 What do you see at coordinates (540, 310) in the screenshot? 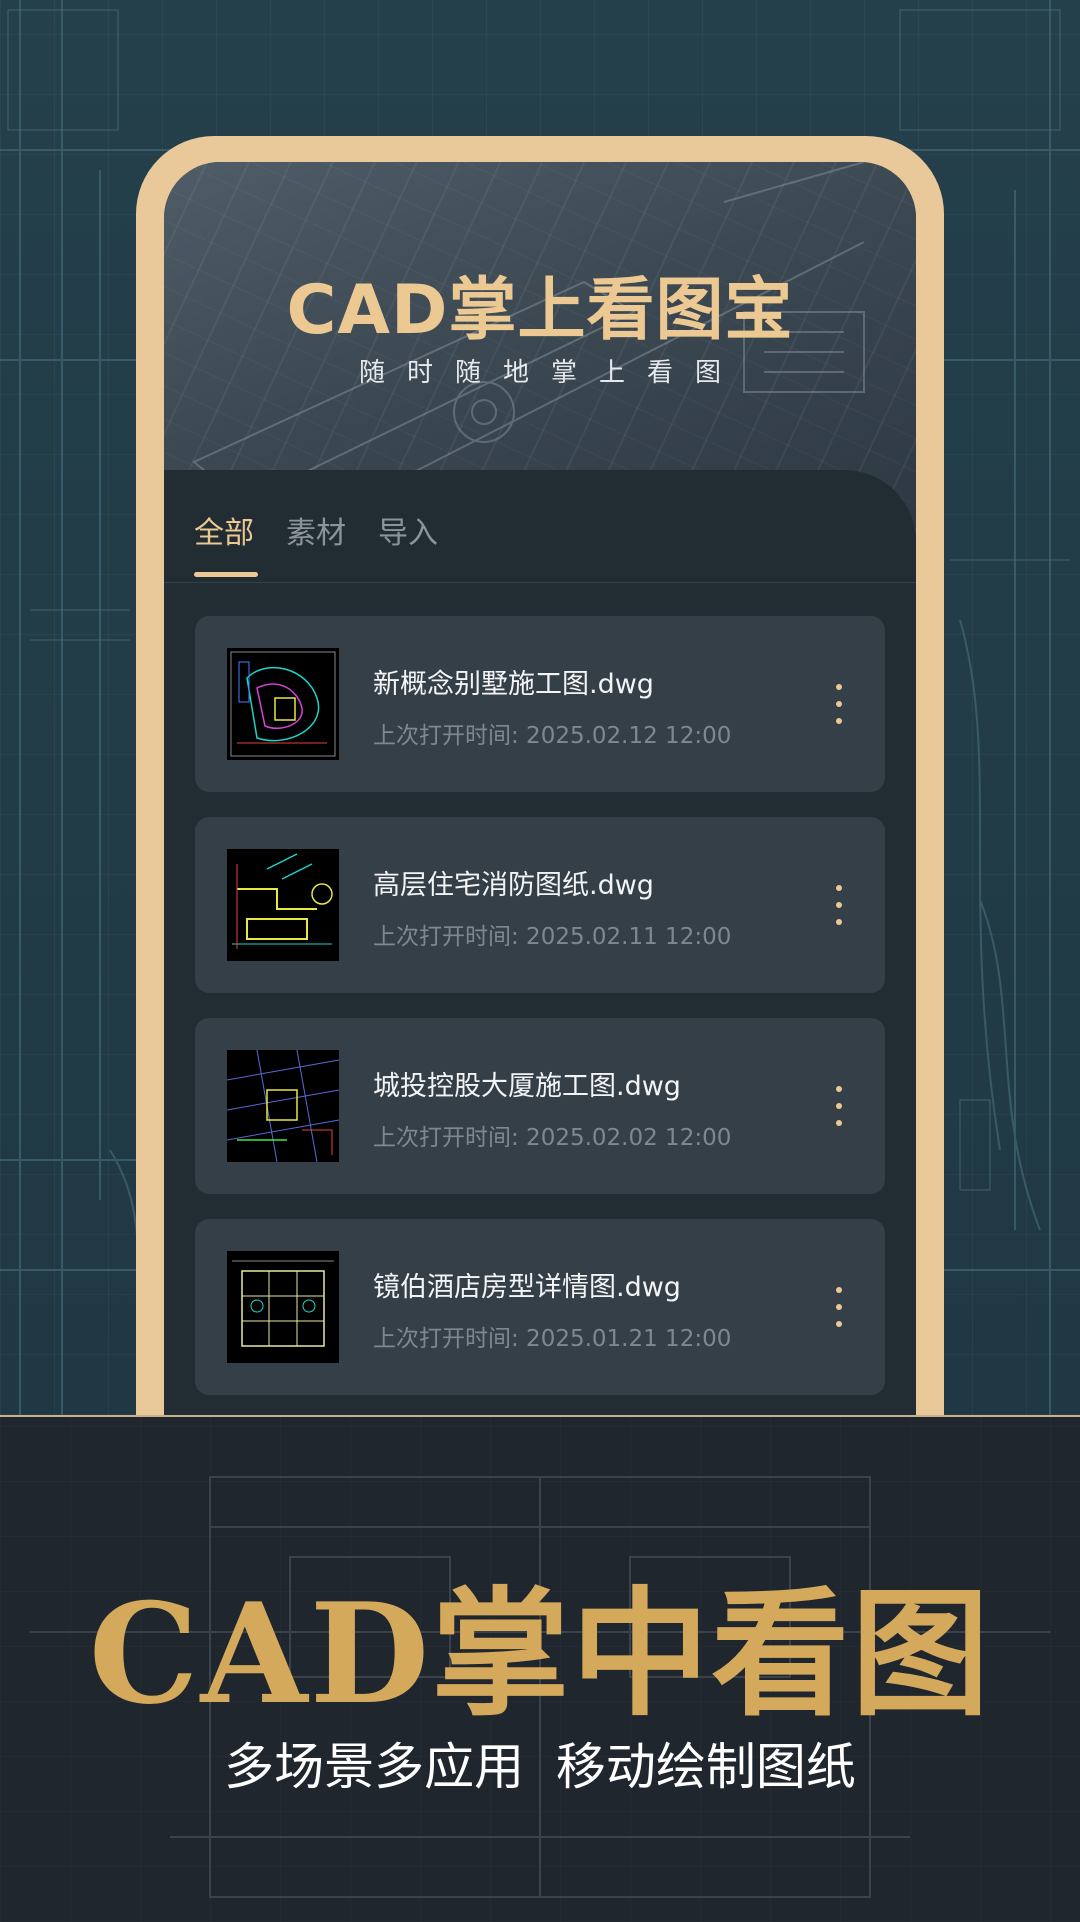
I see `app-title: CAD掌上看图宝` at bounding box center [540, 310].